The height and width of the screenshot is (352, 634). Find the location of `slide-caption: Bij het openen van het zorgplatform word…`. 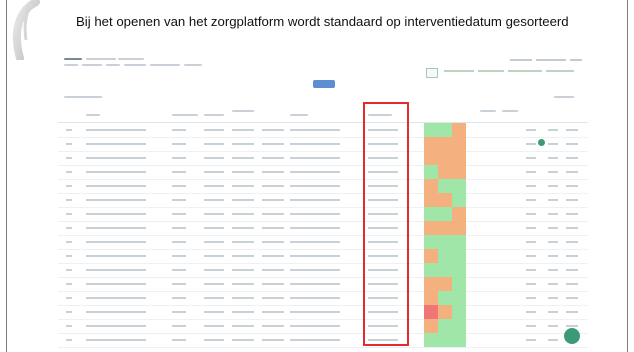

slide-caption: Bij het openen van het zorgplatform word… is located at coordinates (322, 21).